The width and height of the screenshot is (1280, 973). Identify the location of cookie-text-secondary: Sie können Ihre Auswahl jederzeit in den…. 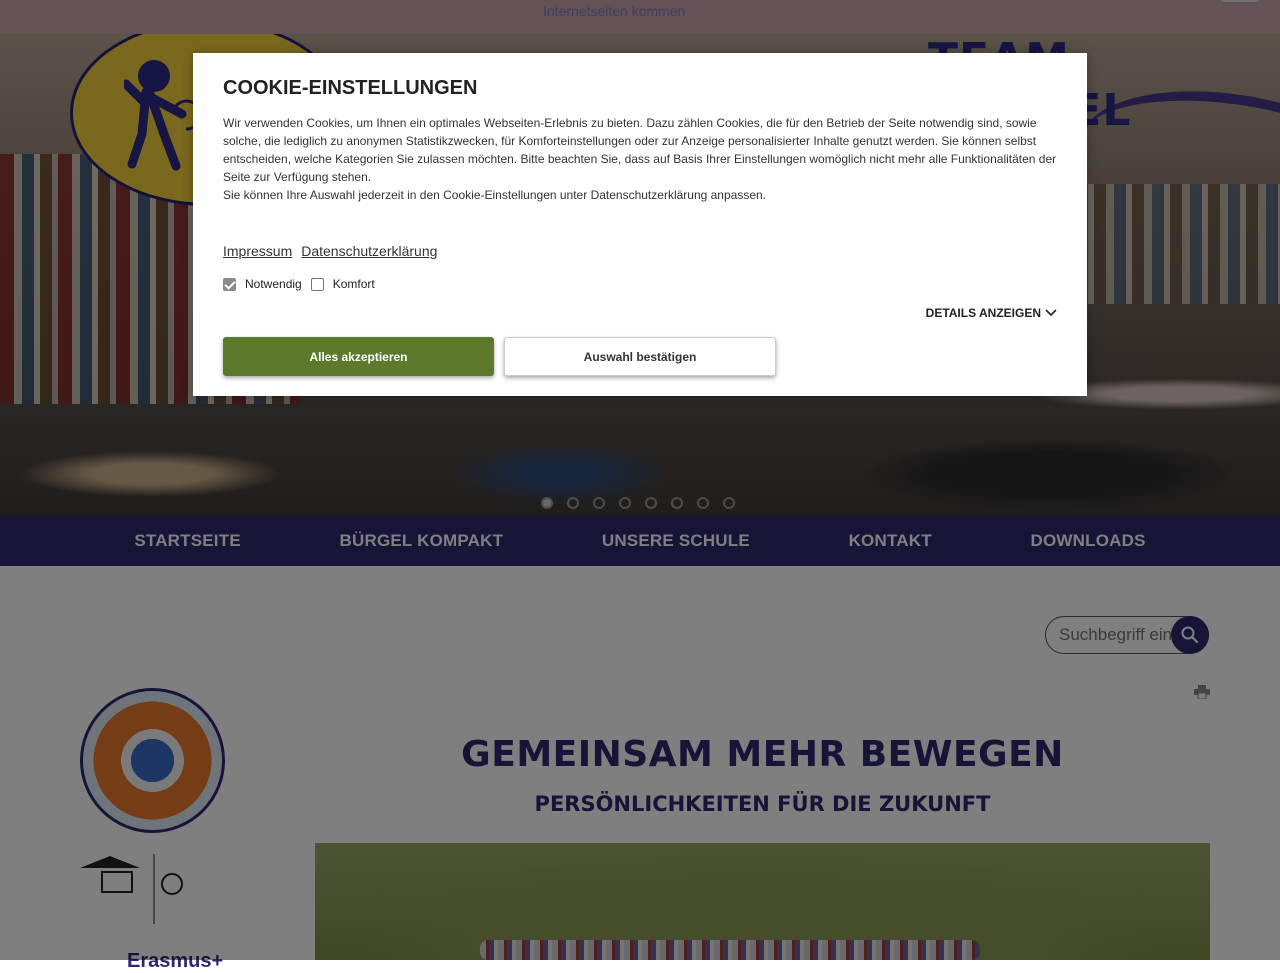
(495, 195).